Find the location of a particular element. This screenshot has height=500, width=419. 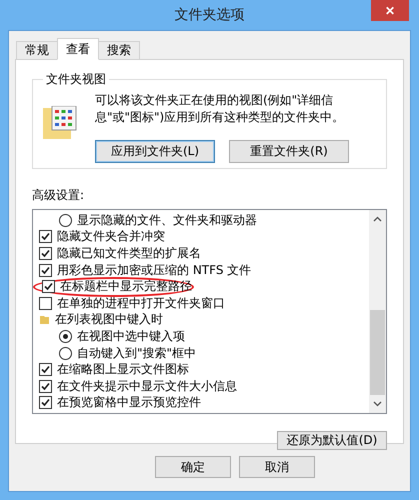

option-label: 在标题栏中显示完整路径 is located at coordinates (126, 287).